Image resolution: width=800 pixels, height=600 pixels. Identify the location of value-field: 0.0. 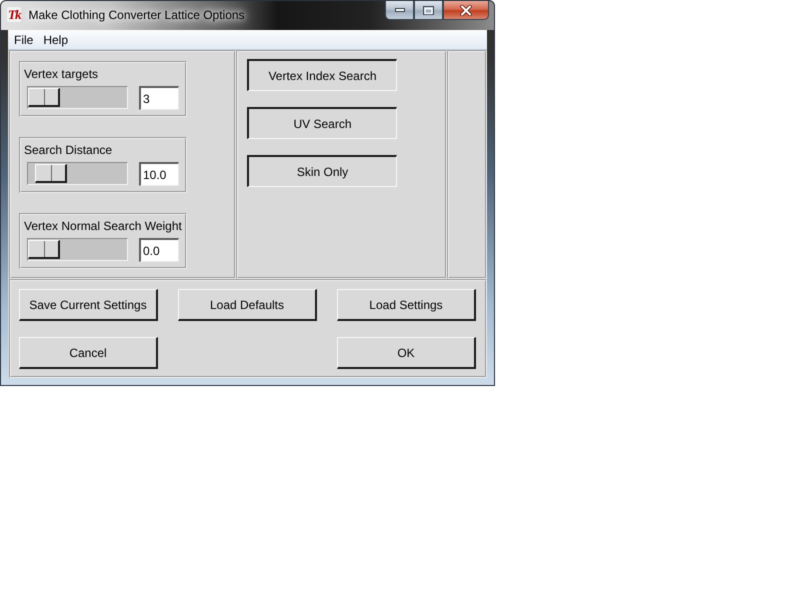
(159, 250).